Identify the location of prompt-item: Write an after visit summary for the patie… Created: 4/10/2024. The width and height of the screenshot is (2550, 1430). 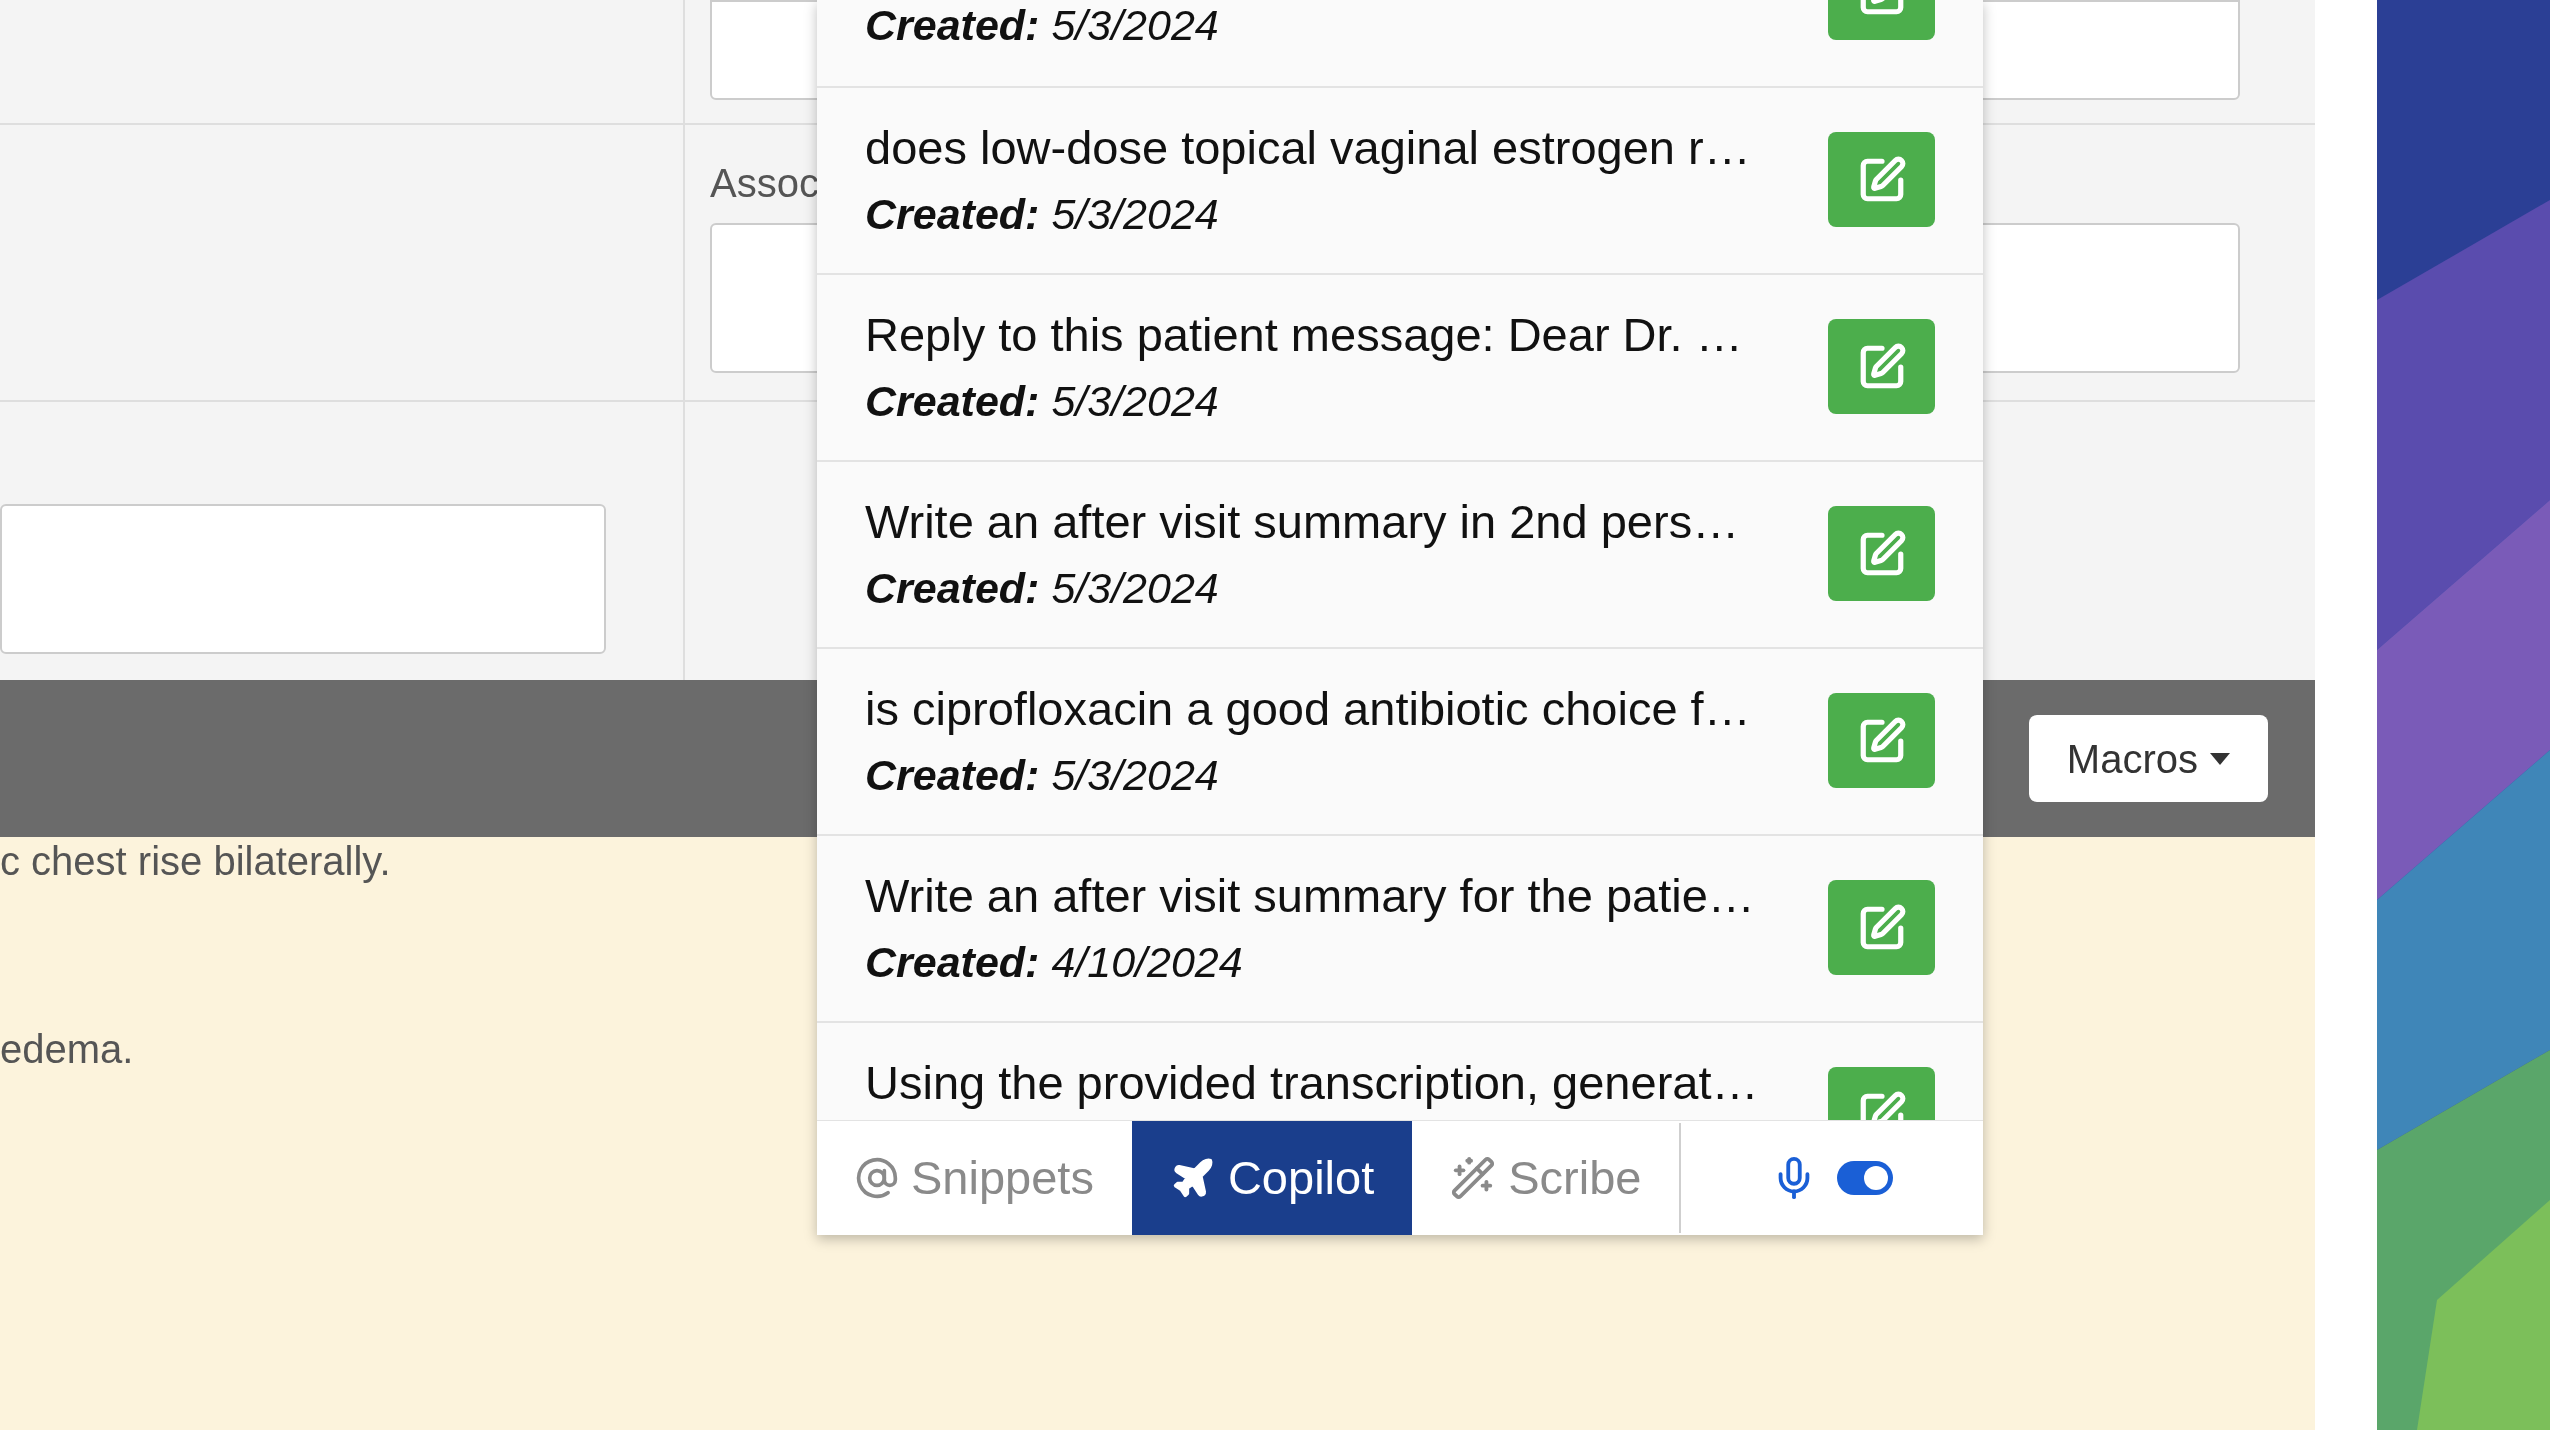
(1400, 929).